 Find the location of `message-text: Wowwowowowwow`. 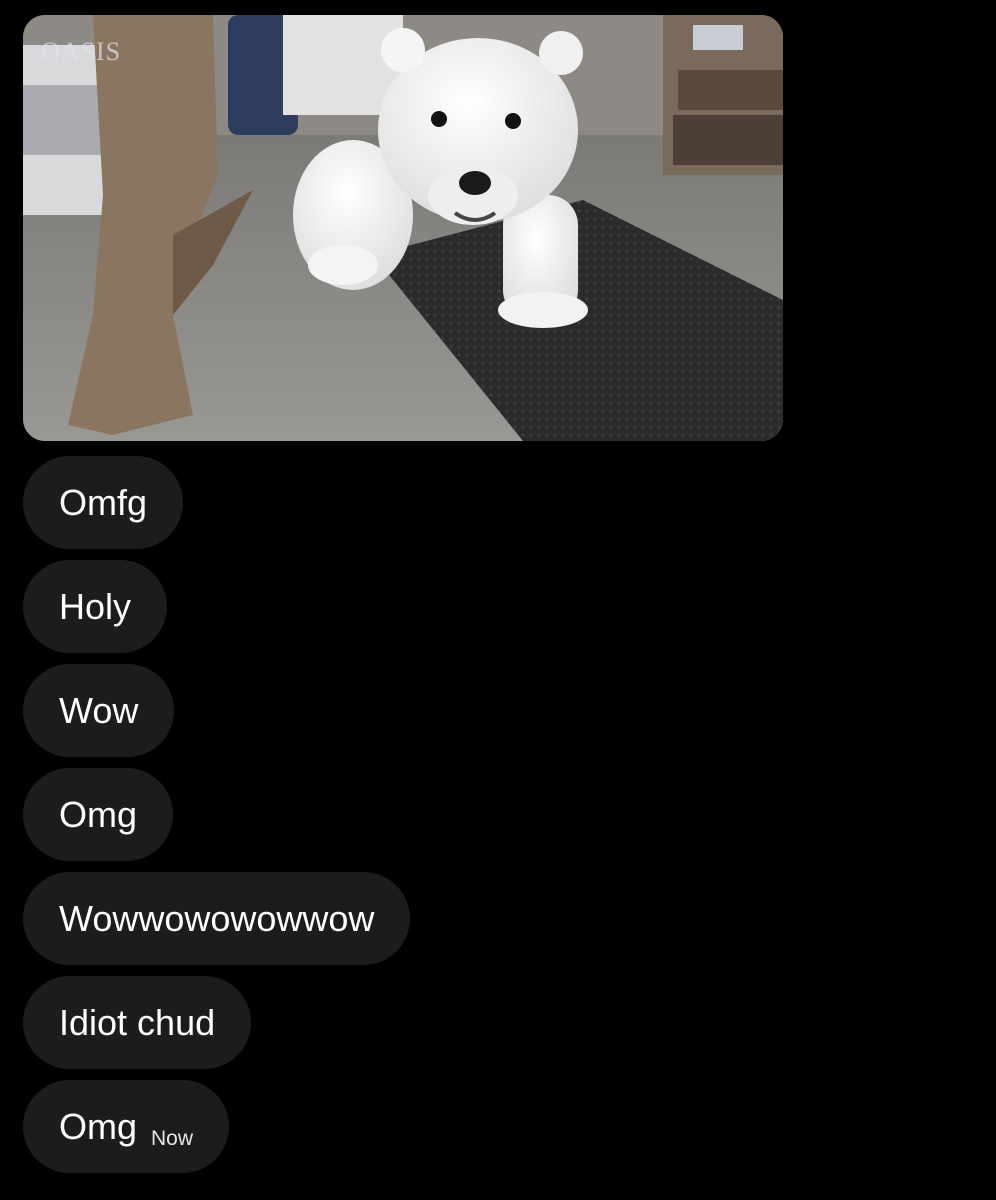

message-text: Wowwowowowwow is located at coordinates (217, 918).